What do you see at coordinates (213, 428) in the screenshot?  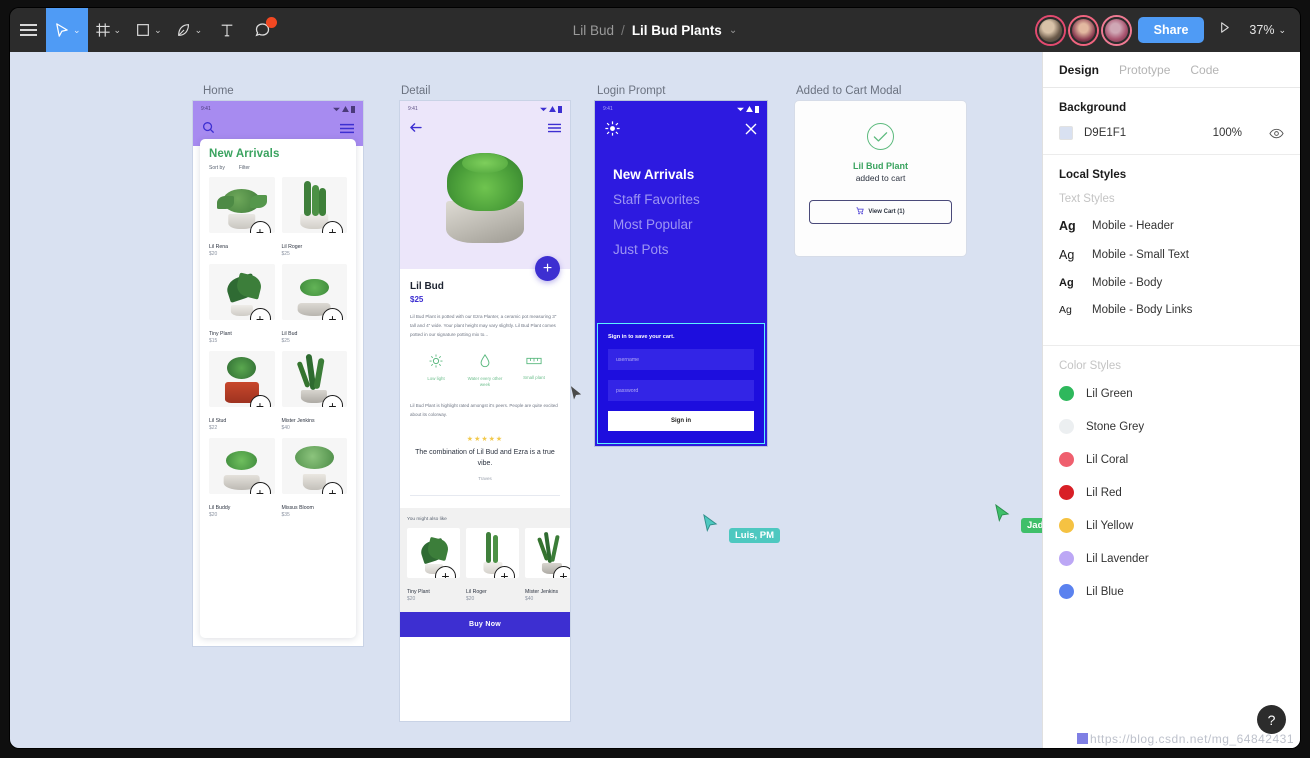 I see `product-price: $22` at bounding box center [213, 428].